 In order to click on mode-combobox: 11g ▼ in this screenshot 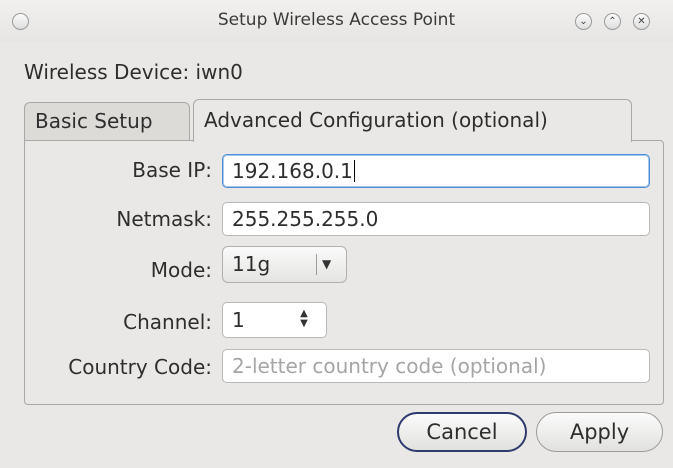, I will do `click(284, 264)`.